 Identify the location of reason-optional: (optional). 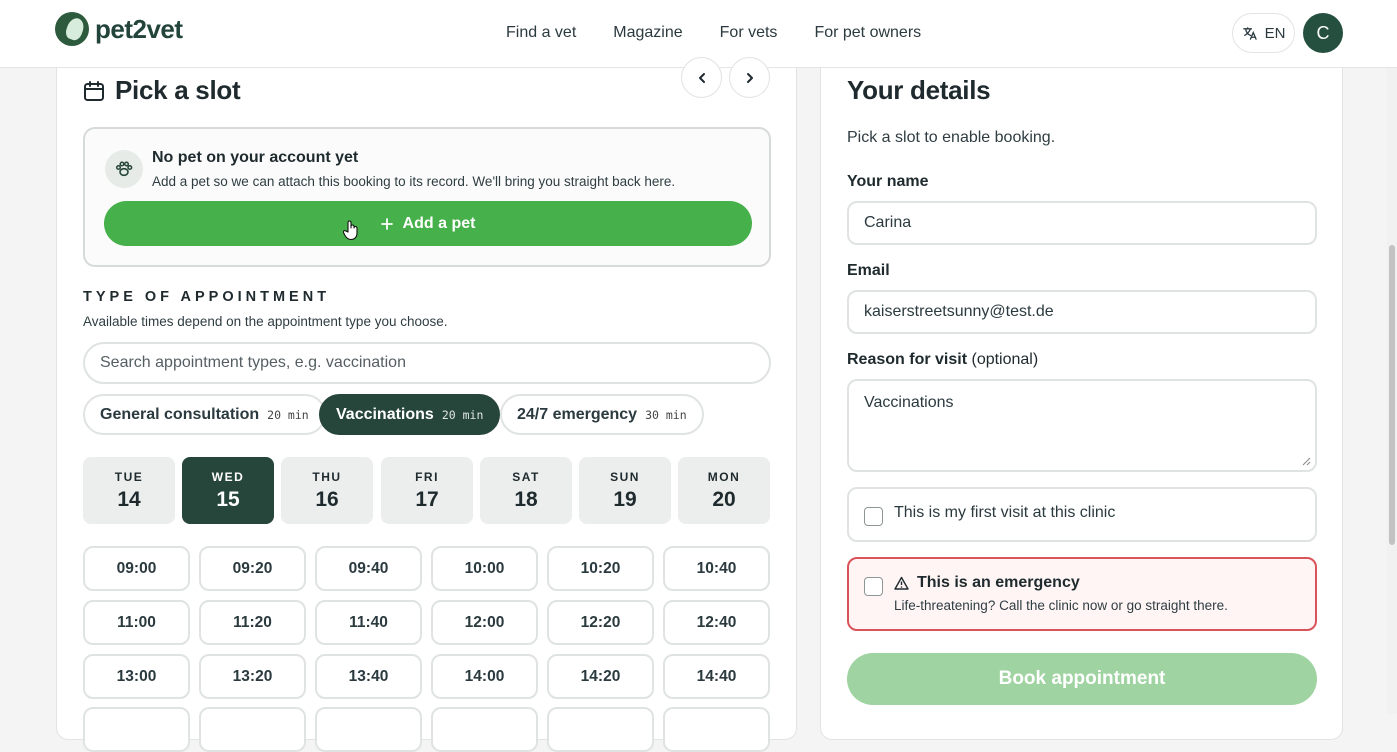
(1005, 359).